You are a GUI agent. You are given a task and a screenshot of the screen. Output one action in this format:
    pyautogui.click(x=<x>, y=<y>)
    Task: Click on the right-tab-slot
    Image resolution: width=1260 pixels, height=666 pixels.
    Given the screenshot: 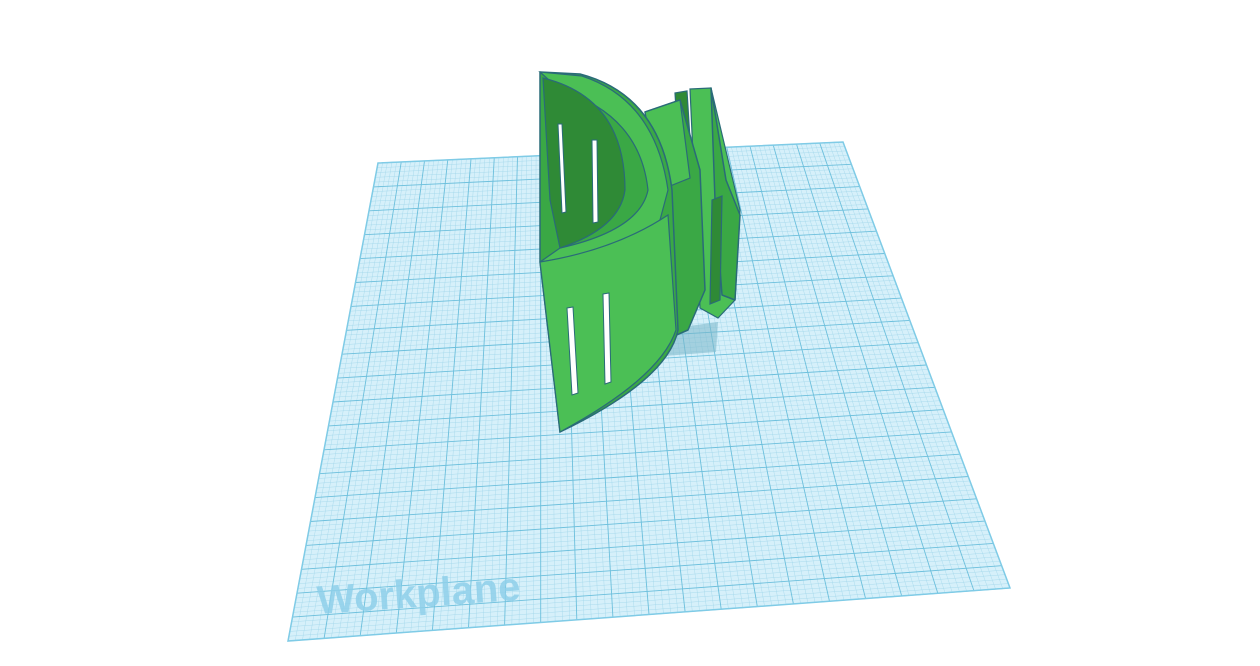 What is the action you would take?
    pyautogui.click(x=716, y=250)
    